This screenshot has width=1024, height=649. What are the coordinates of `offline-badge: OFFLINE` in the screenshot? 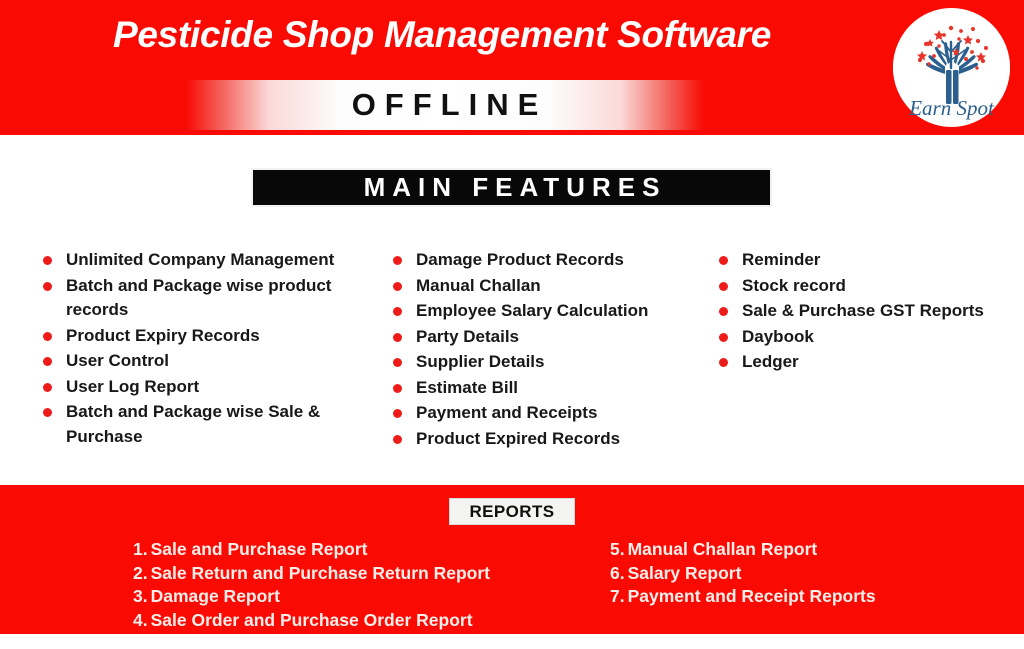 It's located at (445, 105).